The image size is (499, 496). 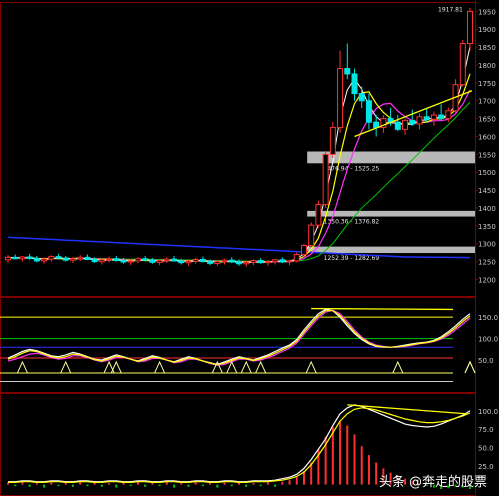 What do you see at coordinates (487, 12) in the screenshot?
I see `price-tick-label: 1950` at bounding box center [487, 12].